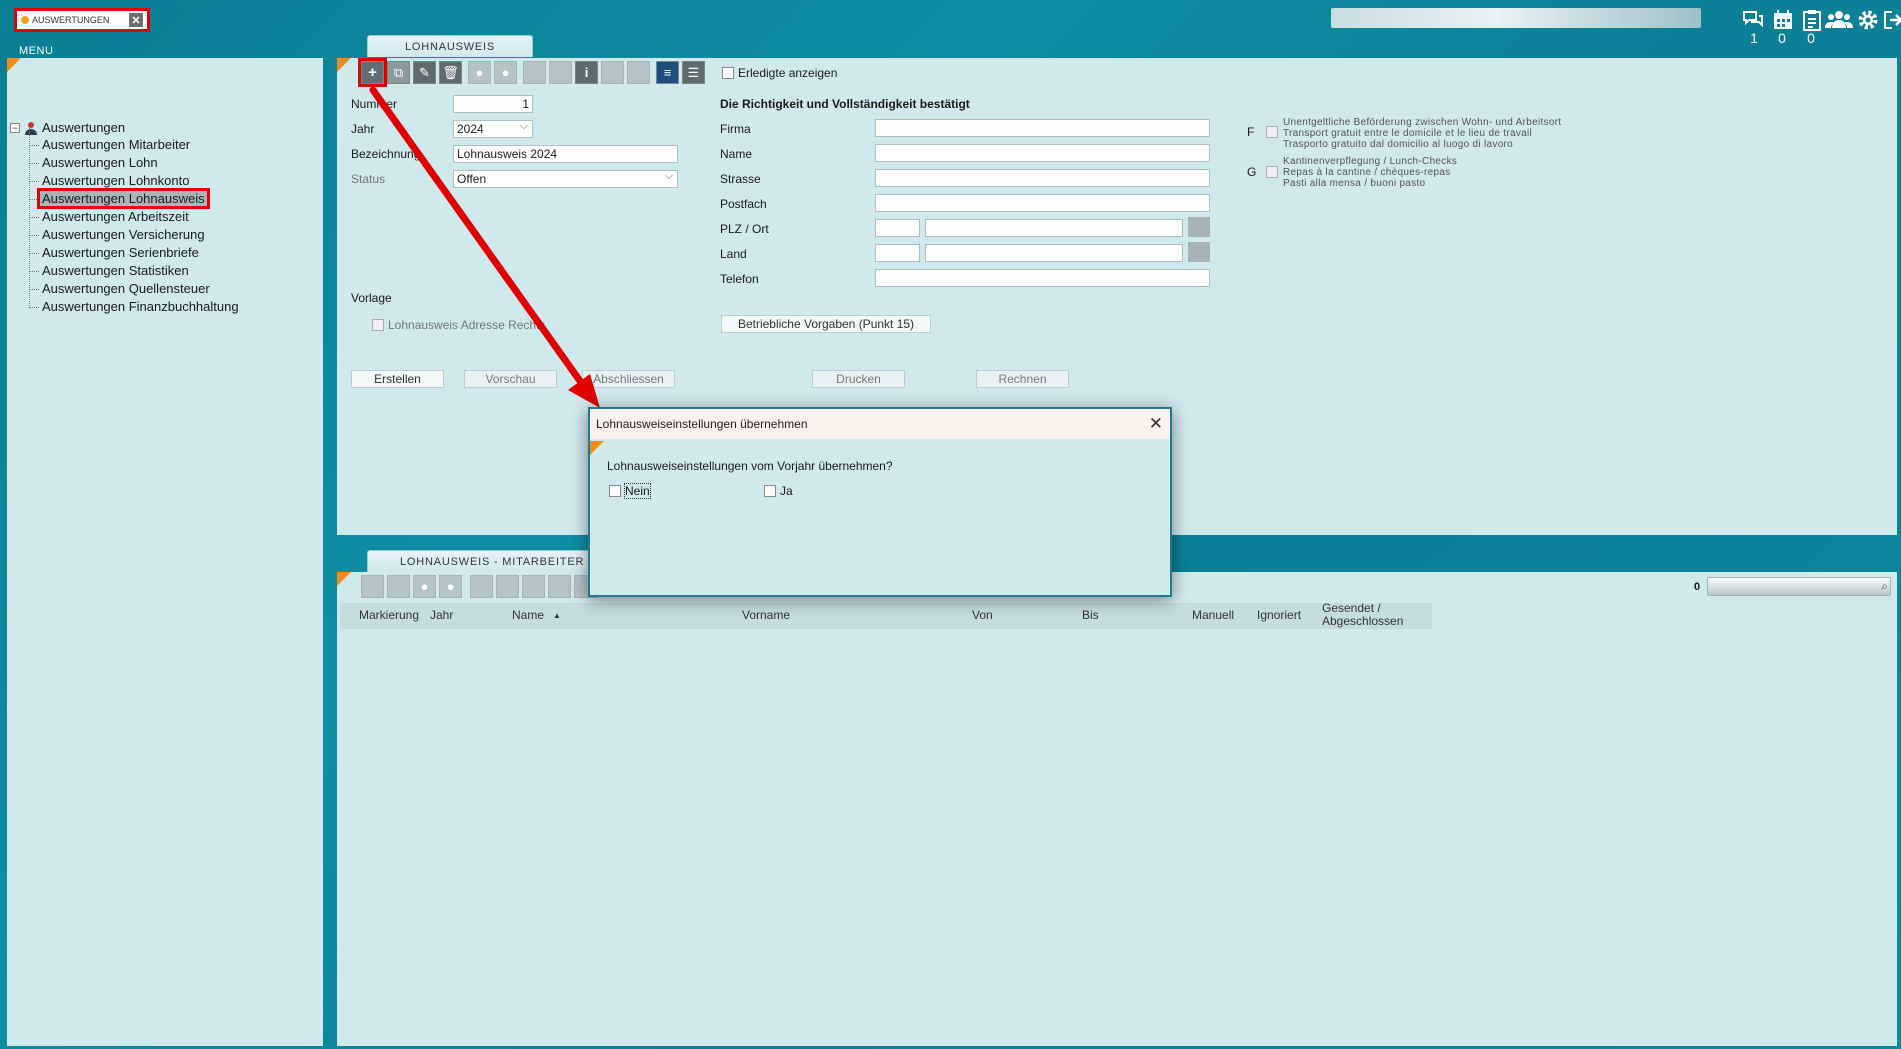 This screenshot has width=1901, height=1049. What do you see at coordinates (1868, 20) in the screenshot?
I see `gear-icon` at bounding box center [1868, 20].